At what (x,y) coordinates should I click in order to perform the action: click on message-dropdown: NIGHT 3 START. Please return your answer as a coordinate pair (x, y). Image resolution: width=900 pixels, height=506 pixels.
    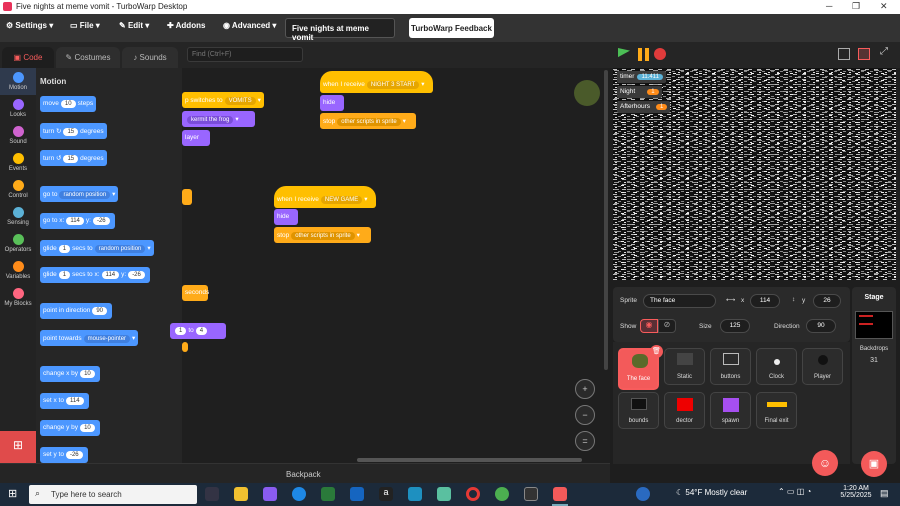
    Looking at the image, I should click on (393, 85).